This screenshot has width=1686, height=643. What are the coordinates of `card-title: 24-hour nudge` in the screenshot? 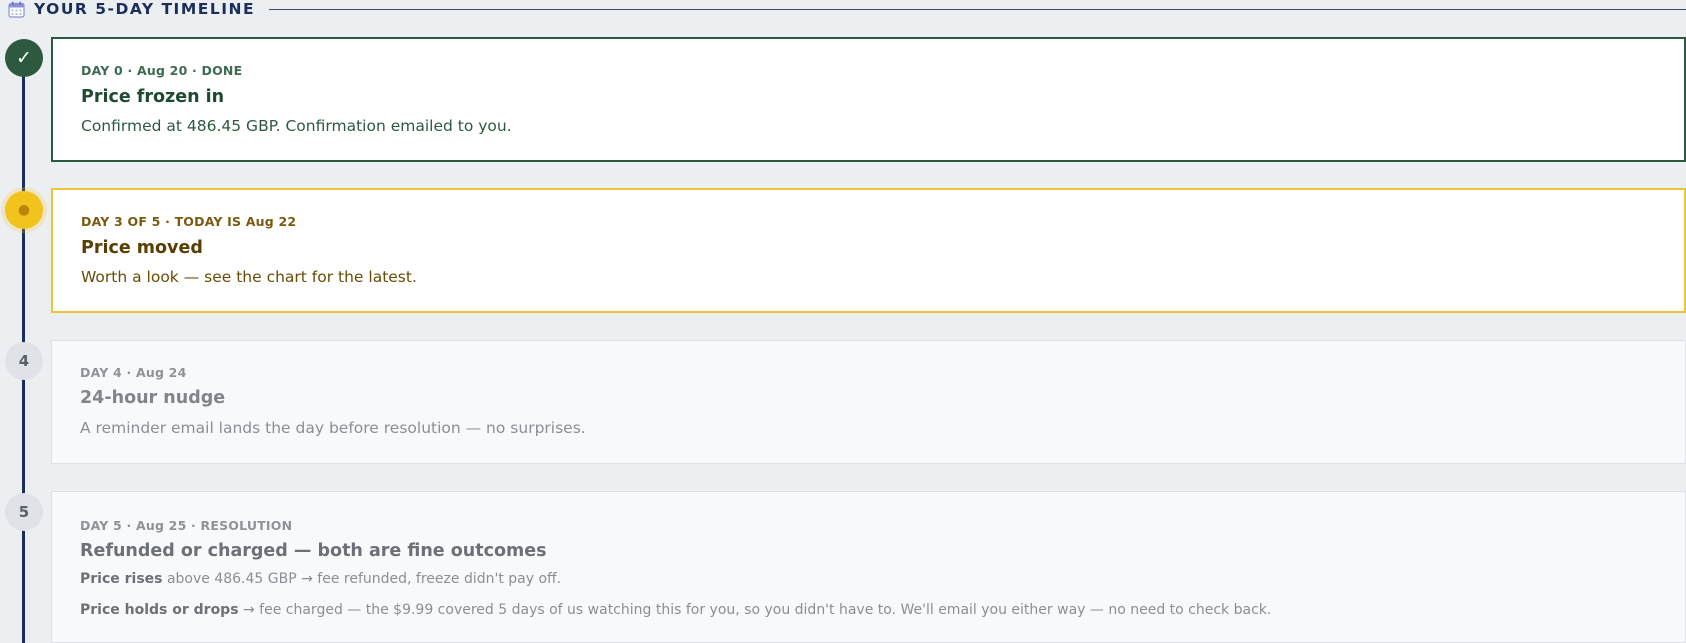 It's located at (153, 398).